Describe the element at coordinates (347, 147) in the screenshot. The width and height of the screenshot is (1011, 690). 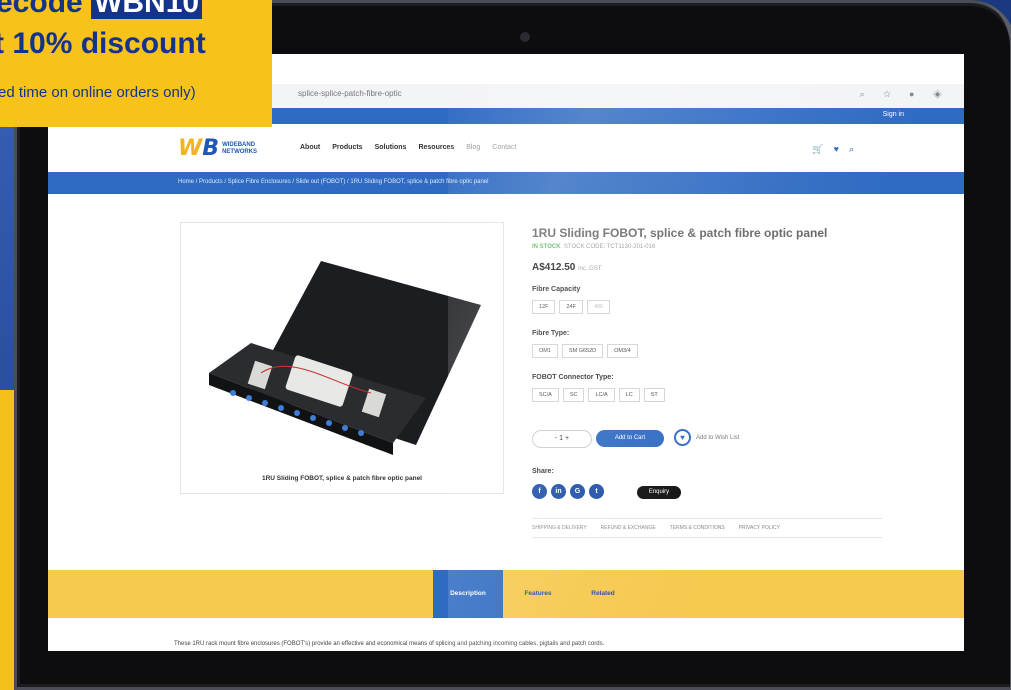
I see `nav-products: Products` at that location.